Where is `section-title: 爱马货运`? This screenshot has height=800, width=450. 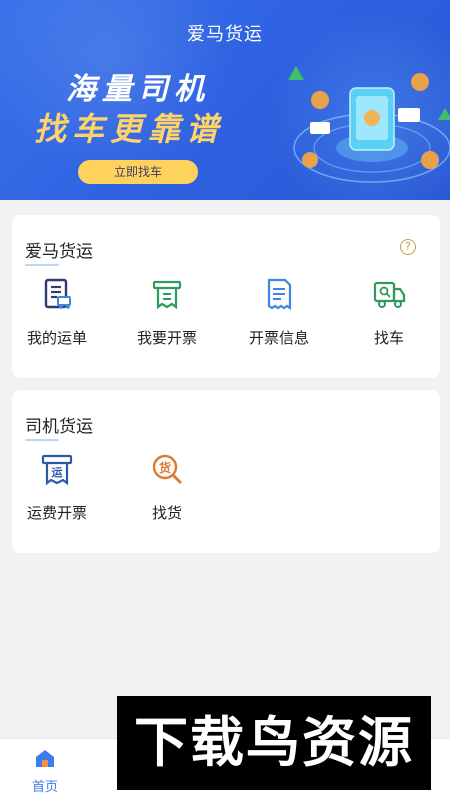
section-title: 爱马货运 is located at coordinates (59, 251).